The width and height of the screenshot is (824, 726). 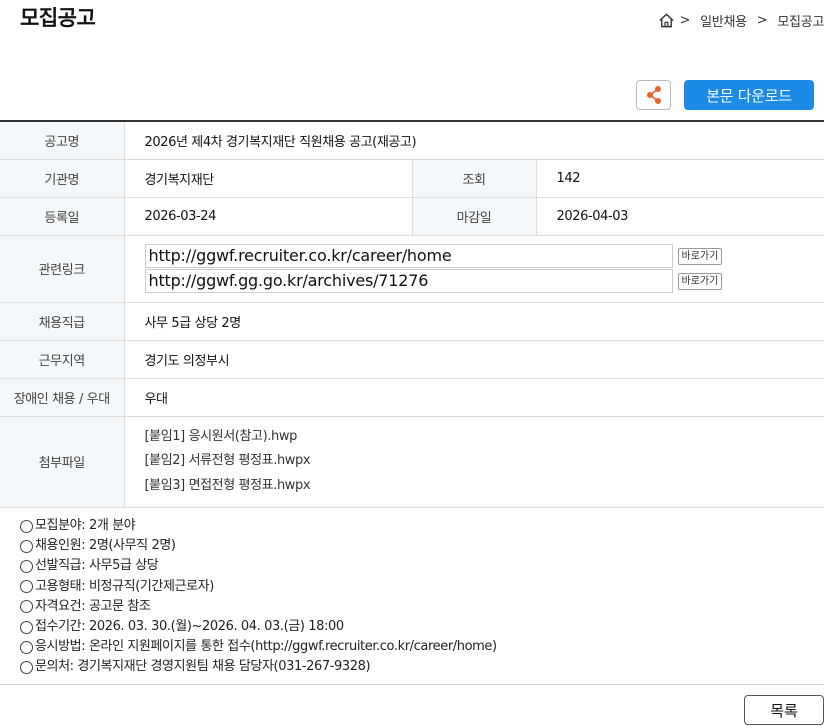 I want to click on breadcrumb-item-recruit: 모집공고, so click(x=800, y=20).